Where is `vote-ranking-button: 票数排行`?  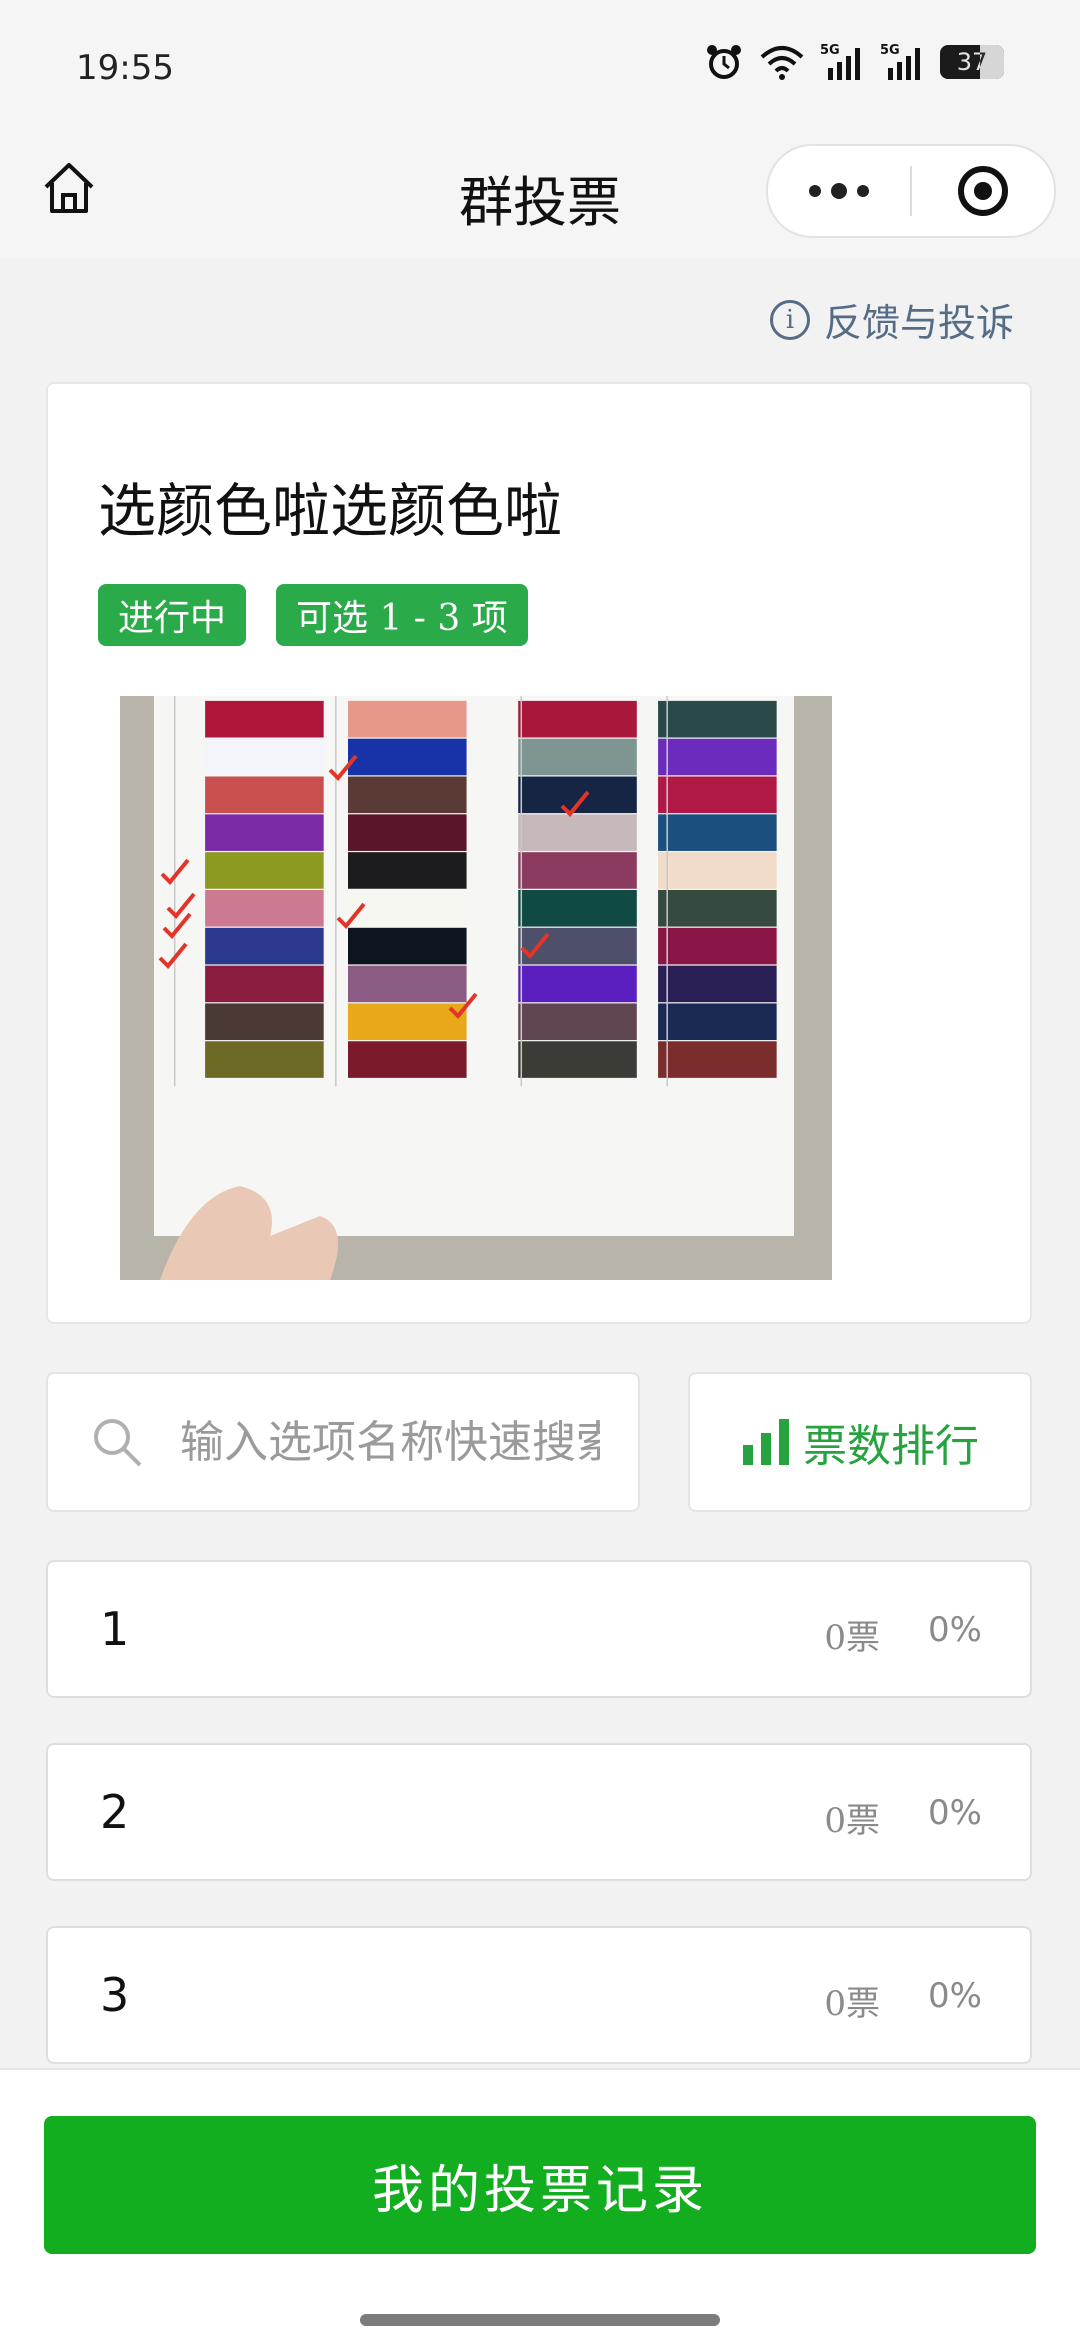
vote-ranking-button: 票数排行 is located at coordinates (860, 1442).